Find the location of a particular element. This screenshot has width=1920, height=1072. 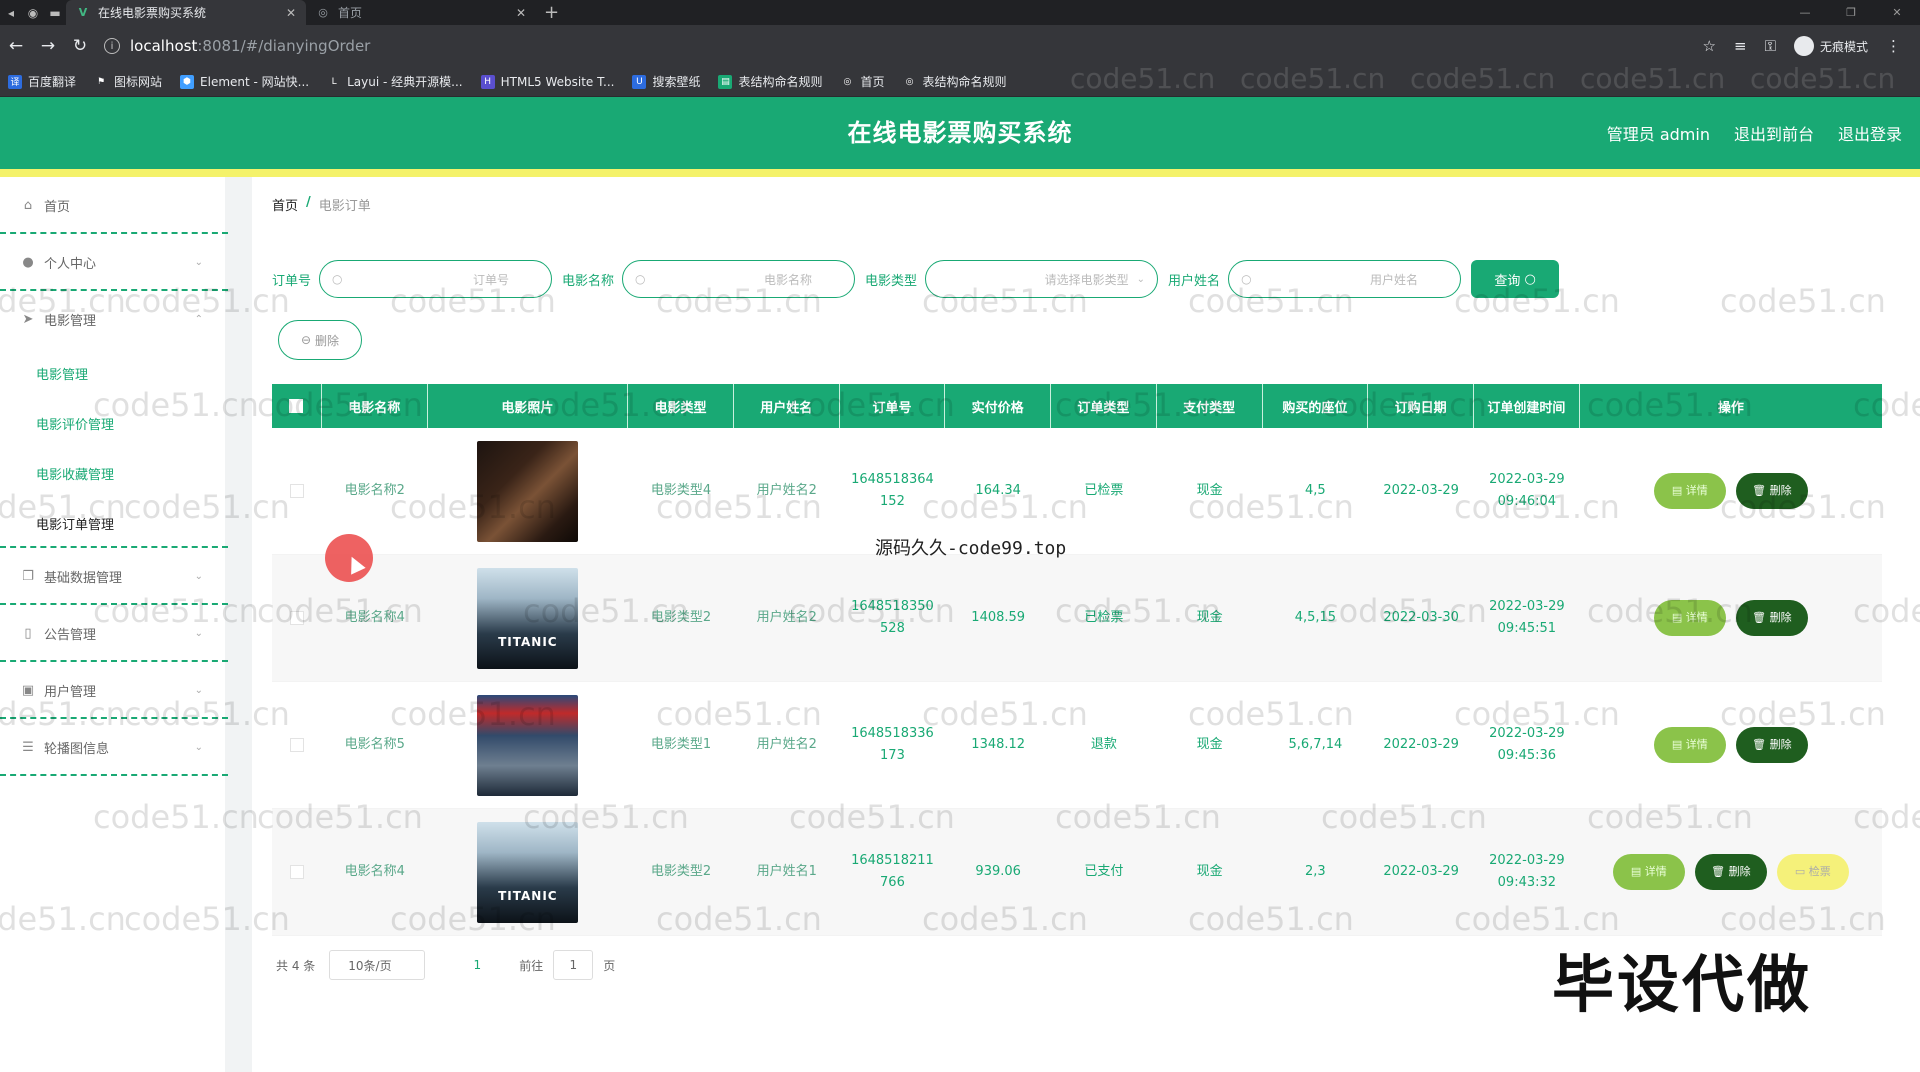

sidebar-subitem-movie-order: 电影订单管理 is located at coordinates (114, 523).